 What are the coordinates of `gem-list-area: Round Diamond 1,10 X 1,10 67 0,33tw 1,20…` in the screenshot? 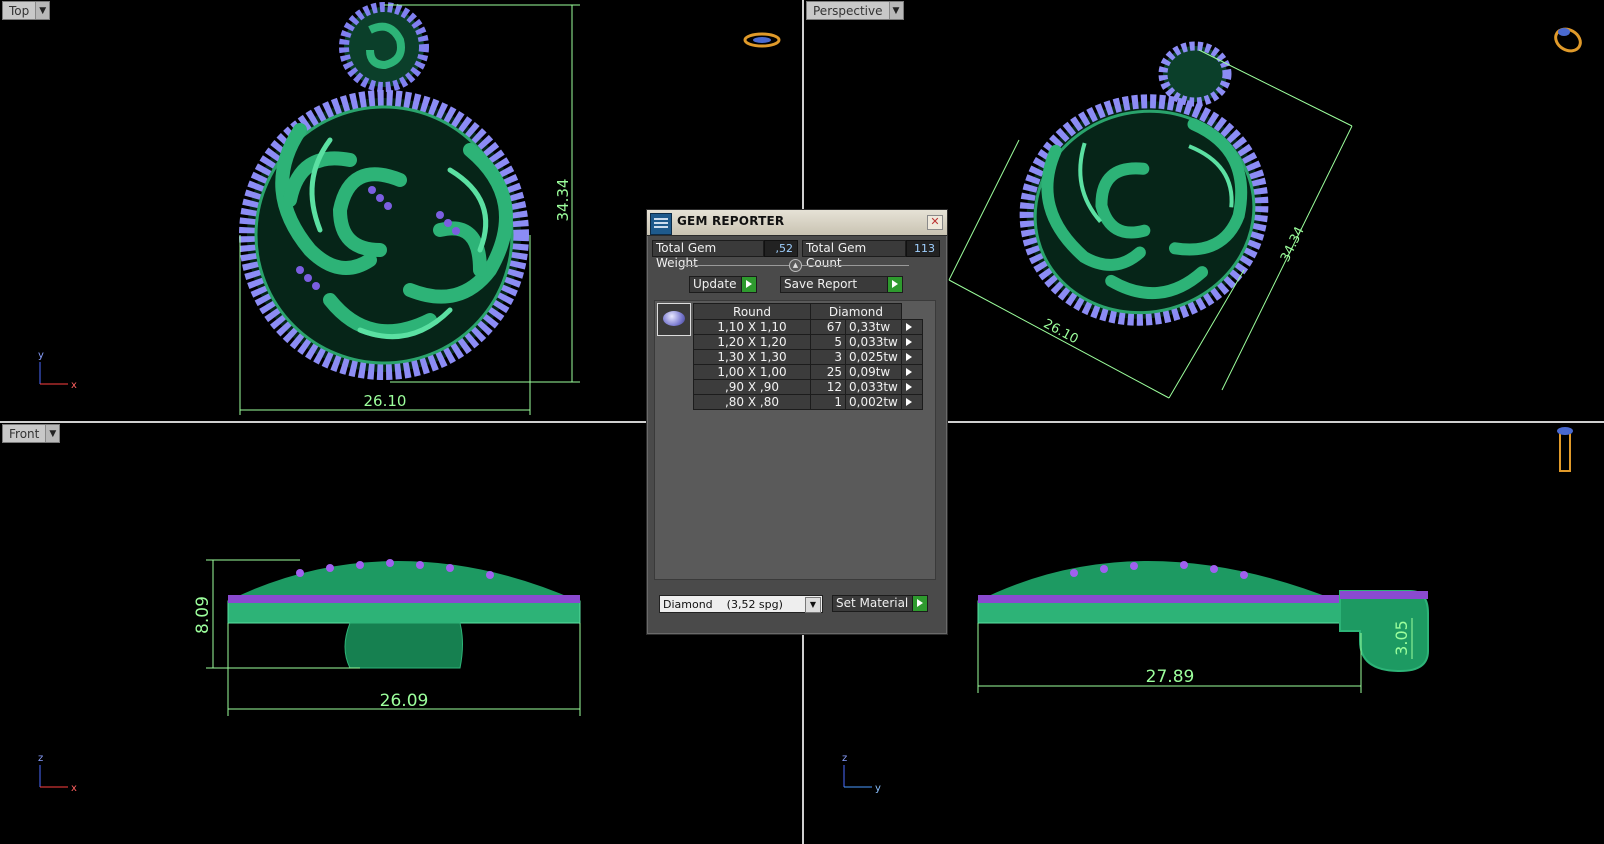 It's located at (795, 440).